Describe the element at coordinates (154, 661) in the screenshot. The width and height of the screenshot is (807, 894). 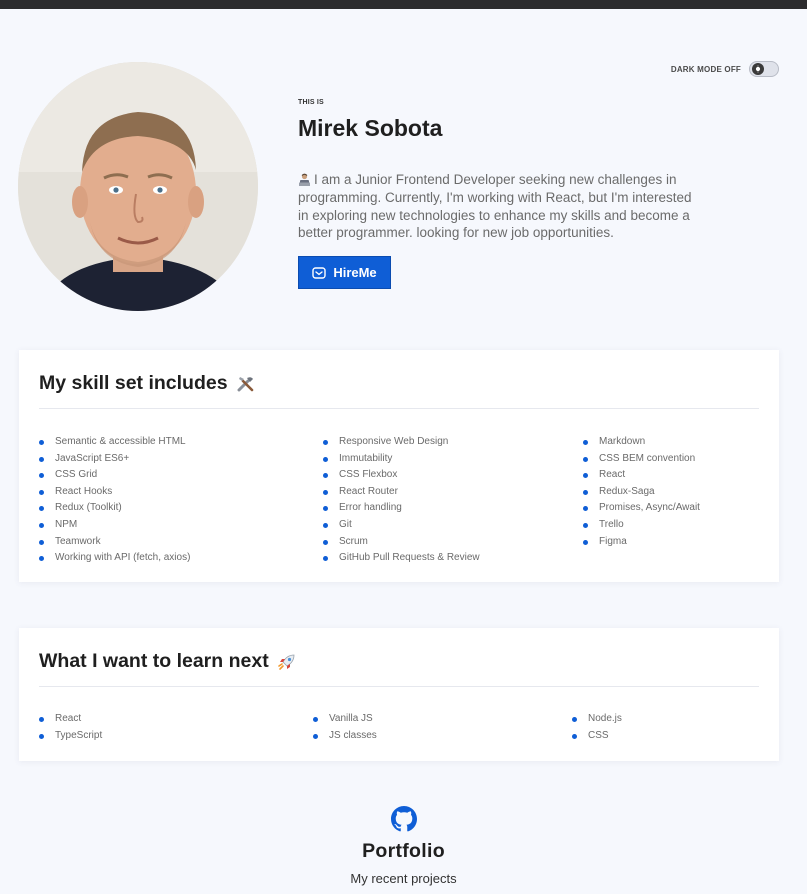
I see `learn-title-text: What I want to learn next` at that location.